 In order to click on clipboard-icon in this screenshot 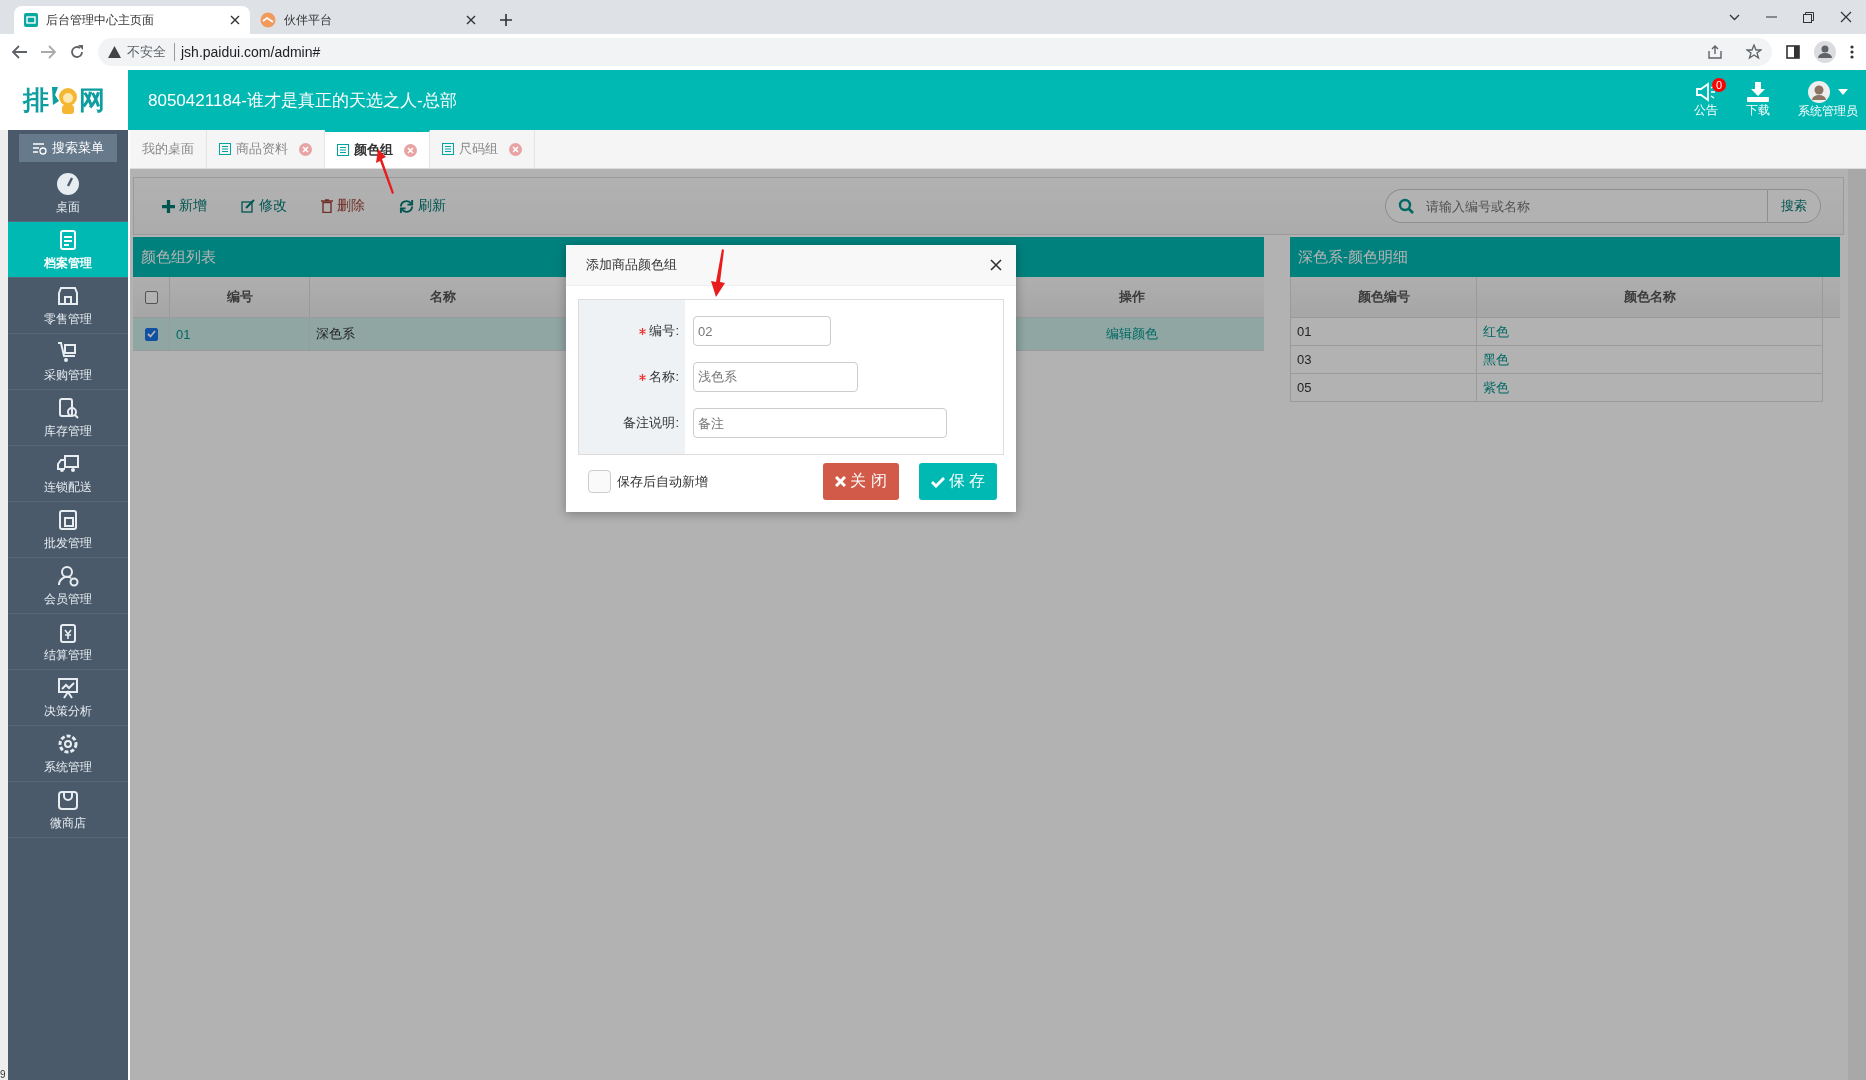, I will do `click(68, 519)`.